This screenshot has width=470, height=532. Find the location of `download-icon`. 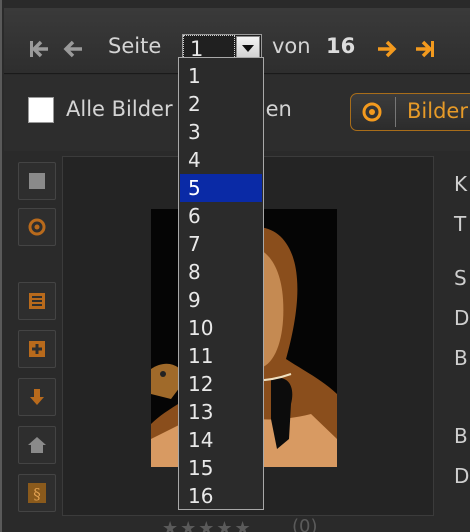

download-icon is located at coordinates (37, 397).